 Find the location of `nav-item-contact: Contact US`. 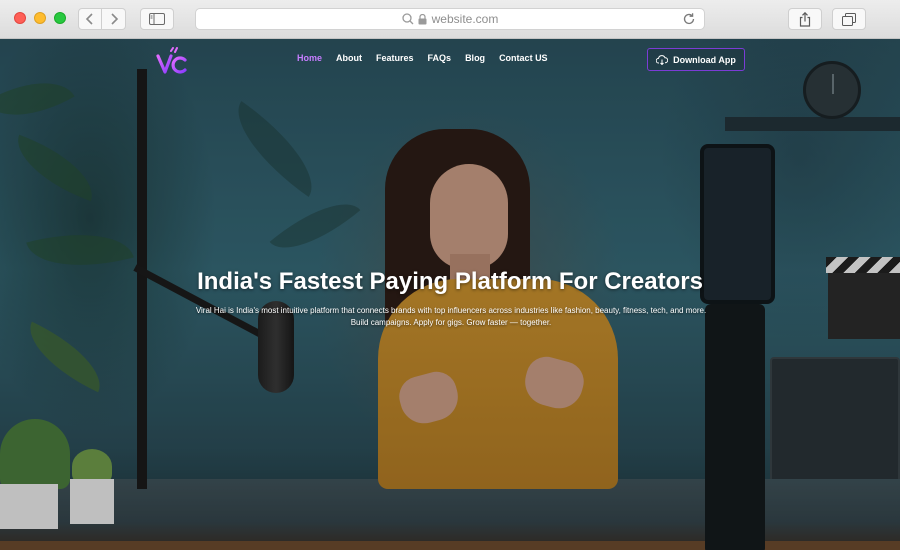

nav-item-contact: Contact US is located at coordinates (523, 58).